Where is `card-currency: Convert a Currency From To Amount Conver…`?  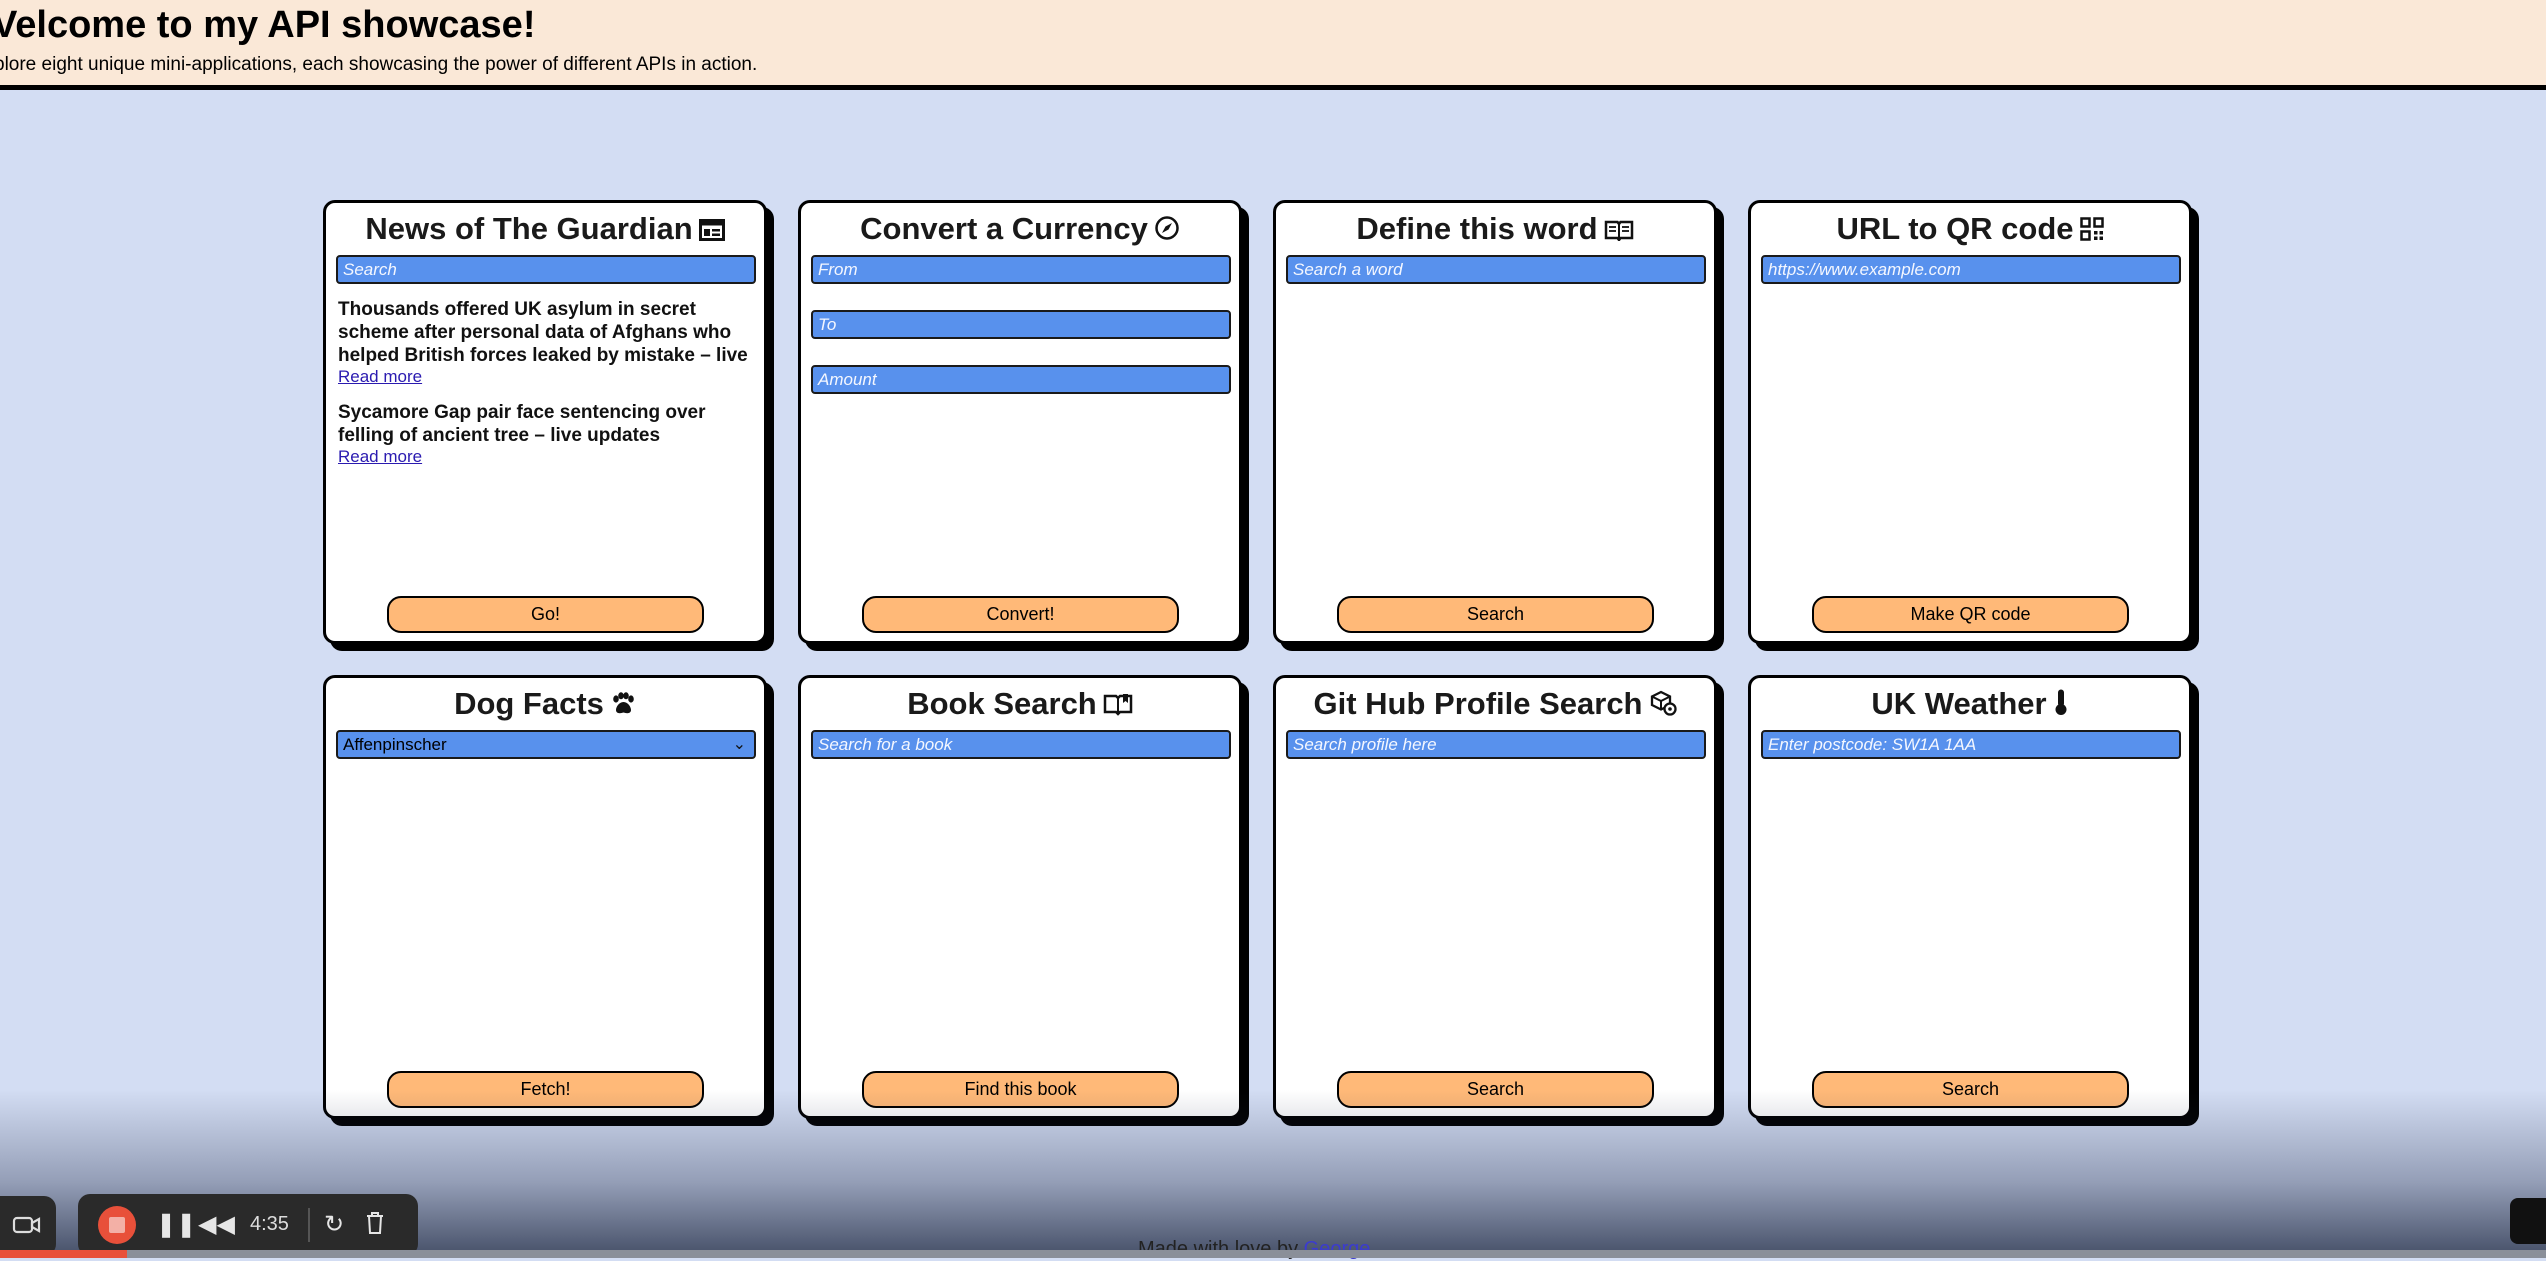 card-currency: Convert a Currency From To Amount Conver… is located at coordinates (1020, 422).